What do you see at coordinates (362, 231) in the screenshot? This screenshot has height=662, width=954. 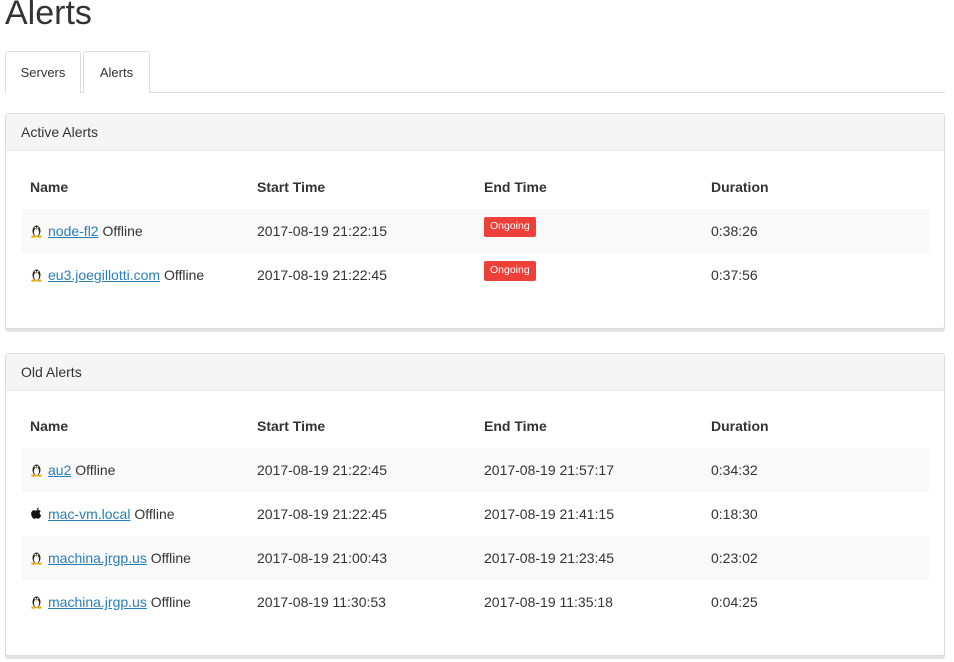 I see `start-time-cell: 2017-08-19 21:22:15` at bounding box center [362, 231].